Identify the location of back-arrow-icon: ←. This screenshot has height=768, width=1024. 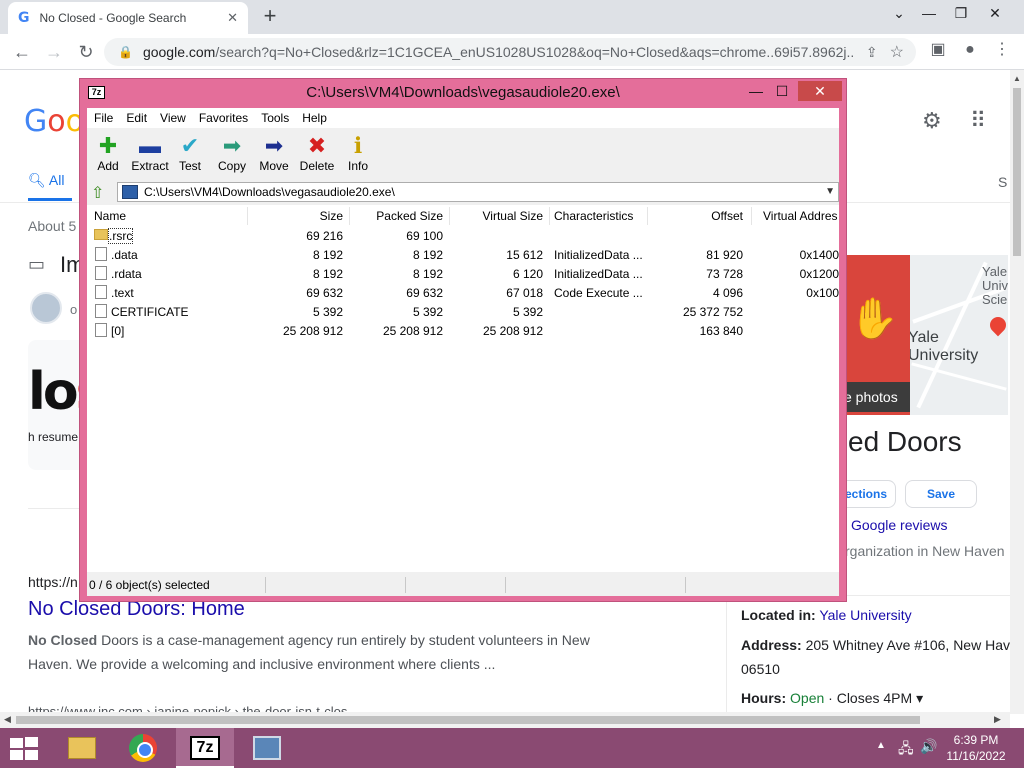
(22, 52).